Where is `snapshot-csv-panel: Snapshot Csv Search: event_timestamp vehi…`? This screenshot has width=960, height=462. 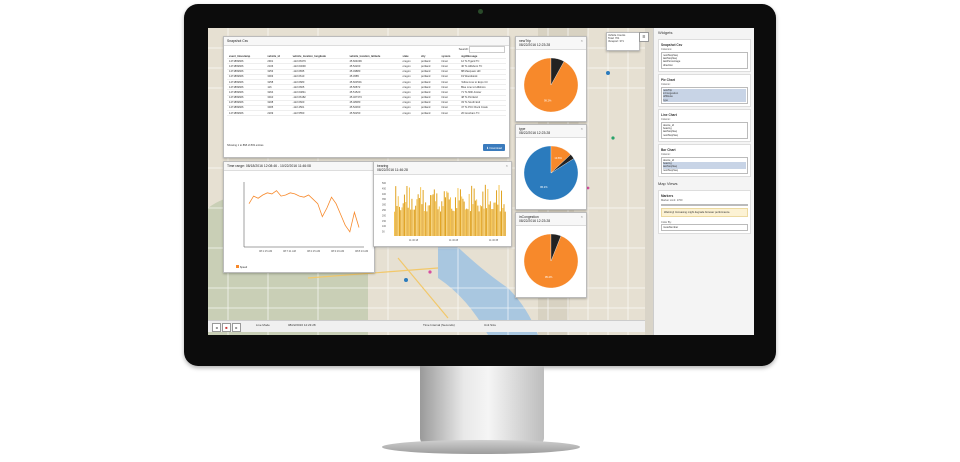 snapshot-csv-panel: Snapshot Csv Search: event_timestamp vehi… is located at coordinates (366, 97).